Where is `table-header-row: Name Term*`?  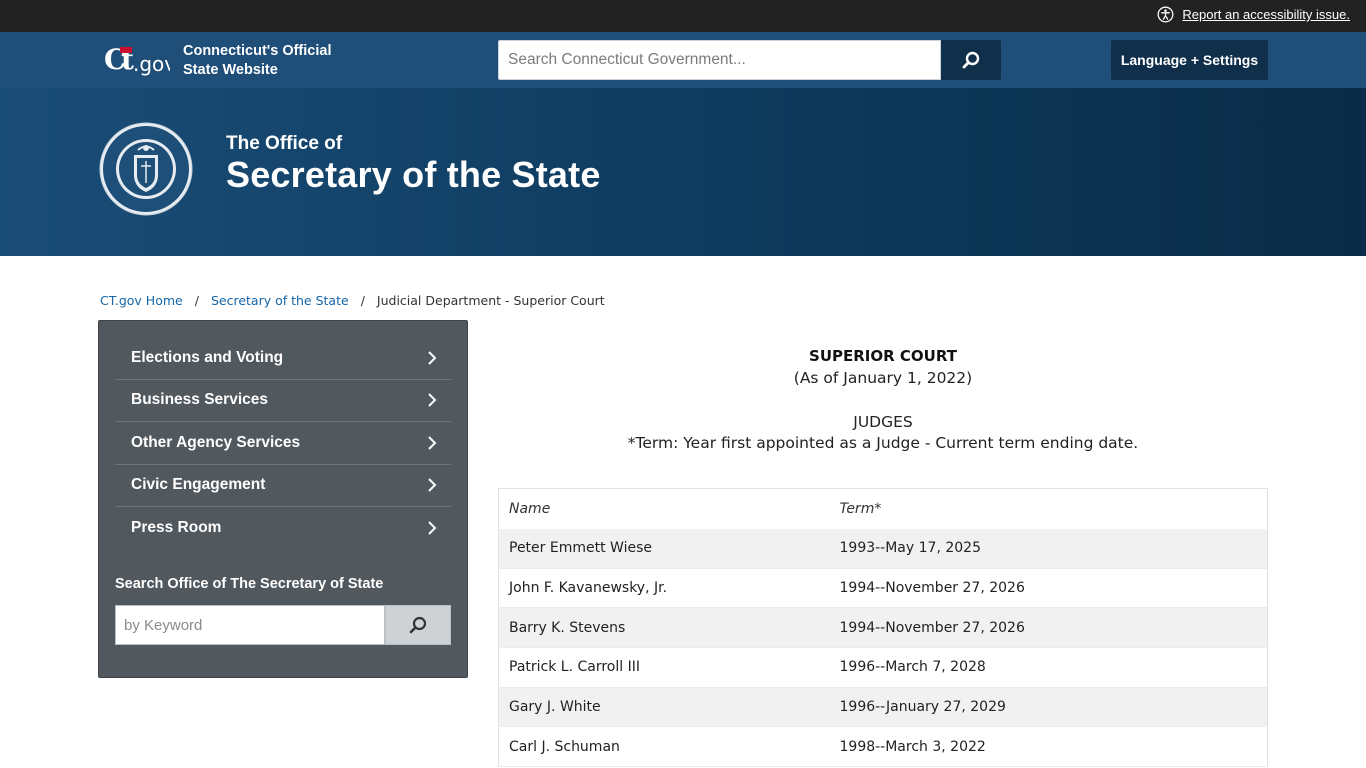 table-header-row: Name Term* is located at coordinates (883, 508).